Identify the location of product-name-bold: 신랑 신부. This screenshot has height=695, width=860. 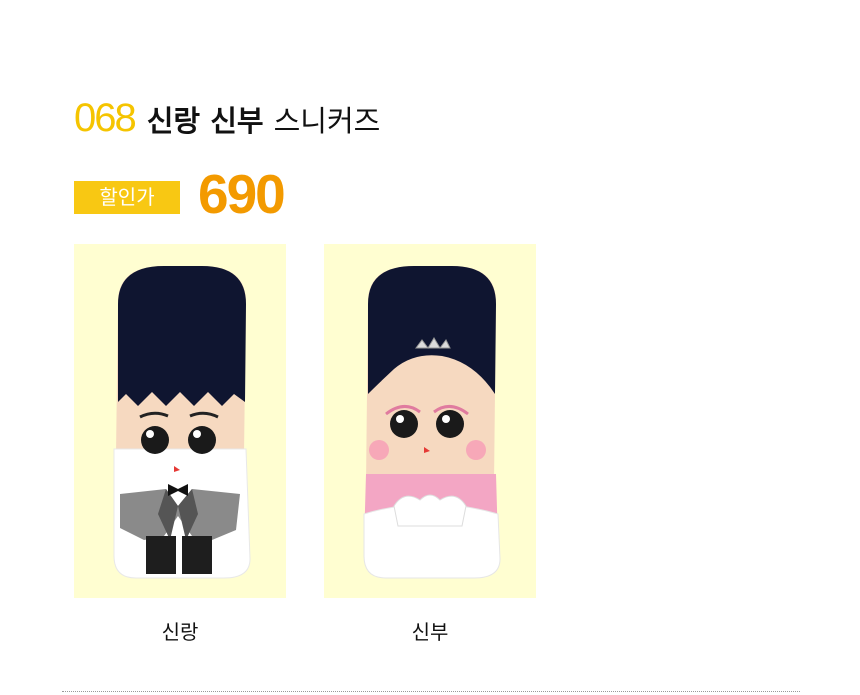
(205, 121).